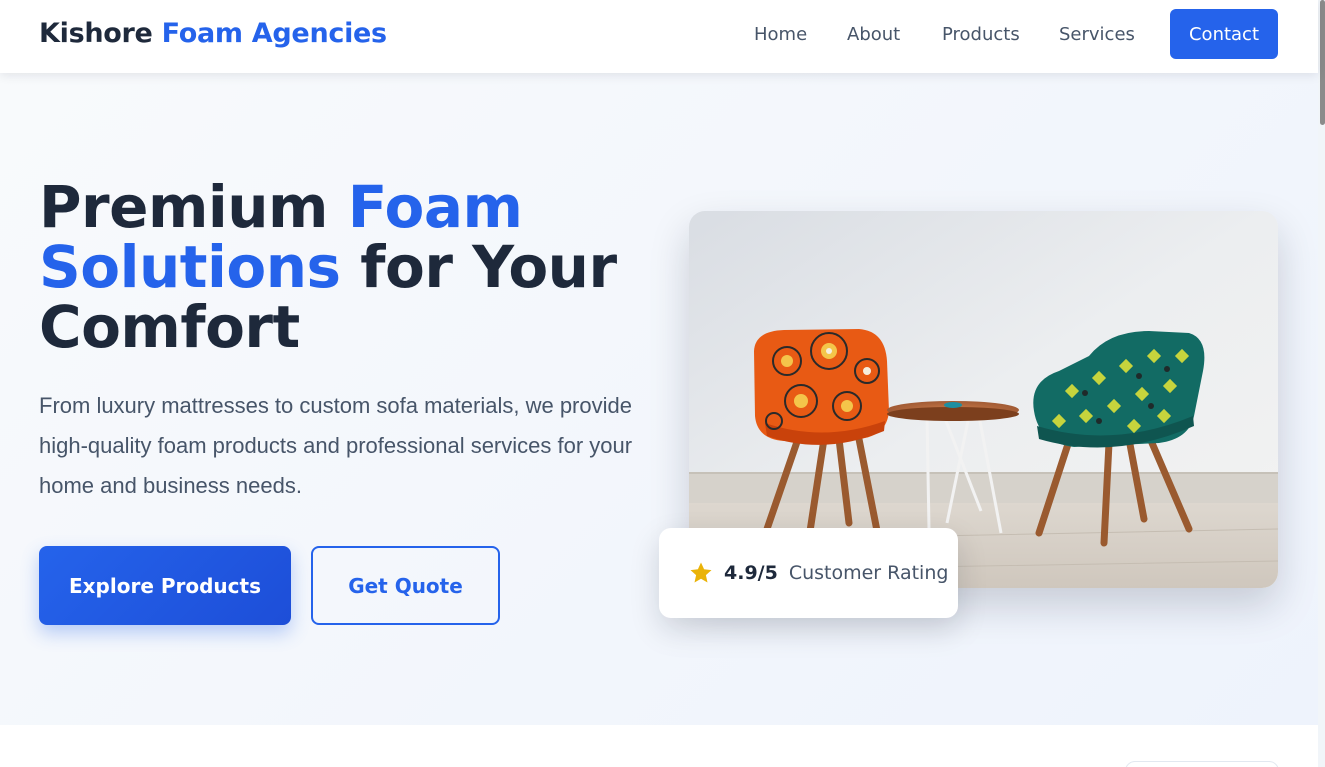 Image resolution: width=1325 pixels, height=767 pixels. Describe the element at coordinates (873, 34) in the screenshot. I see `nav-link-about: About` at that location.